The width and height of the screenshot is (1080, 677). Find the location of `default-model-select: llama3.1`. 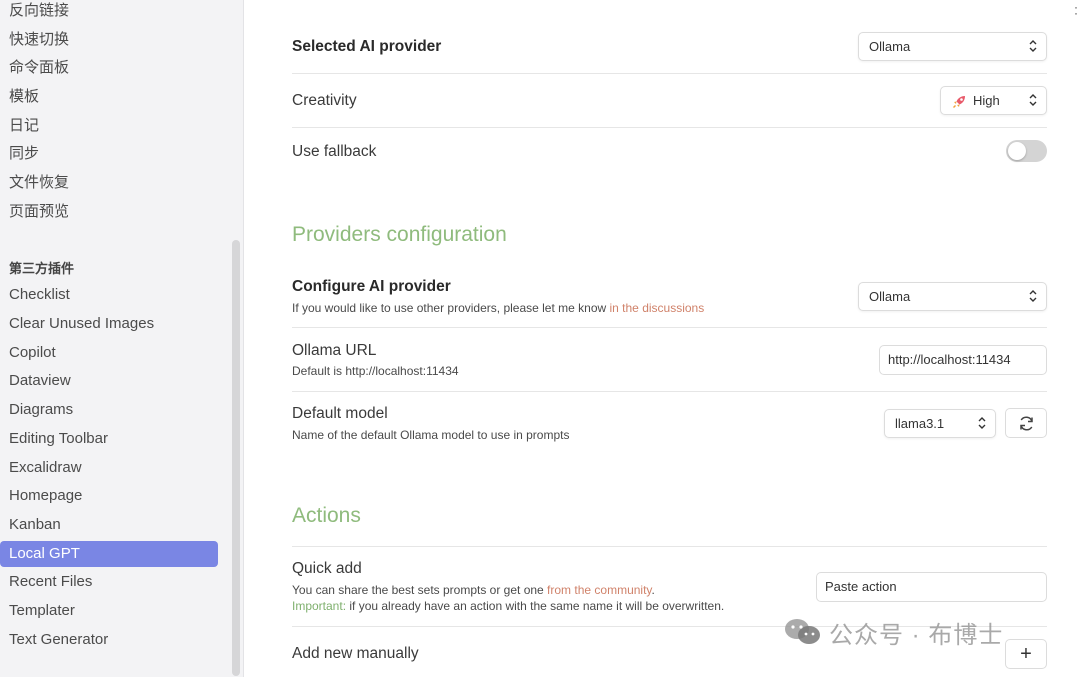

default-model-select: llama3.1 is located at coordinates (940, 423).